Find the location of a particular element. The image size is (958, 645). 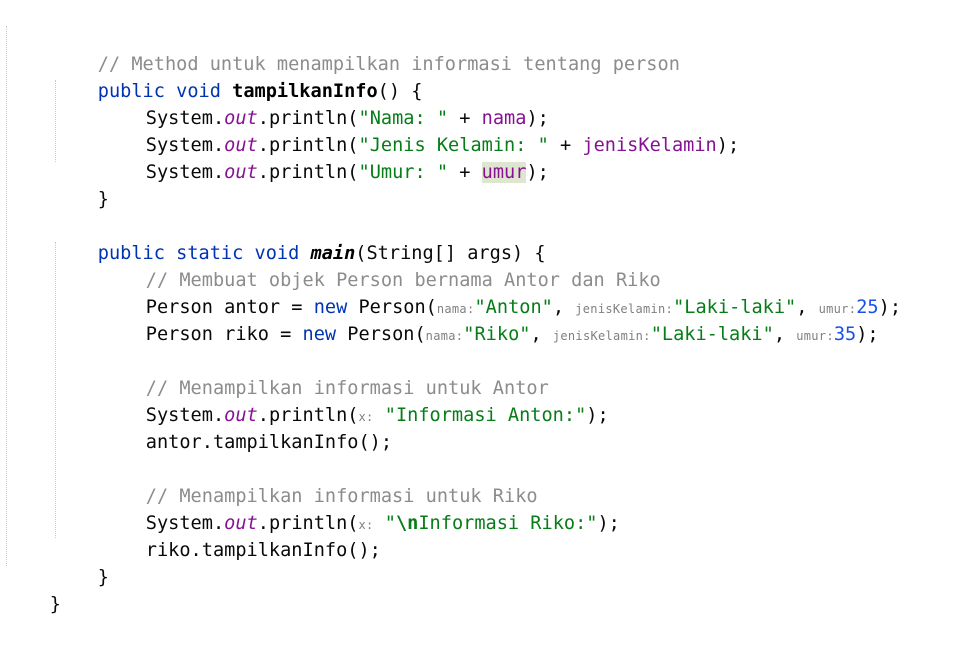

code-line: System.out.println("Umur: " + umur); is located at coordinates (325, 157).